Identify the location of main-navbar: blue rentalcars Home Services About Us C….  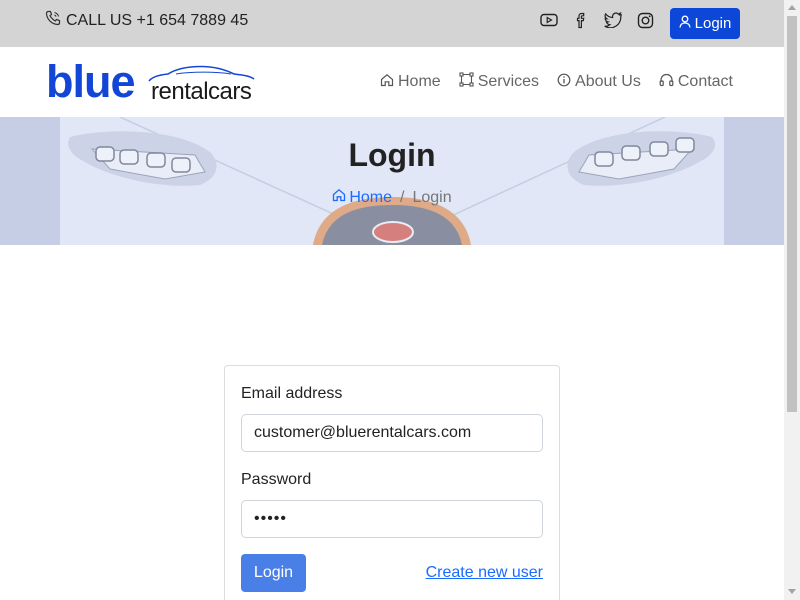
(392, 82).